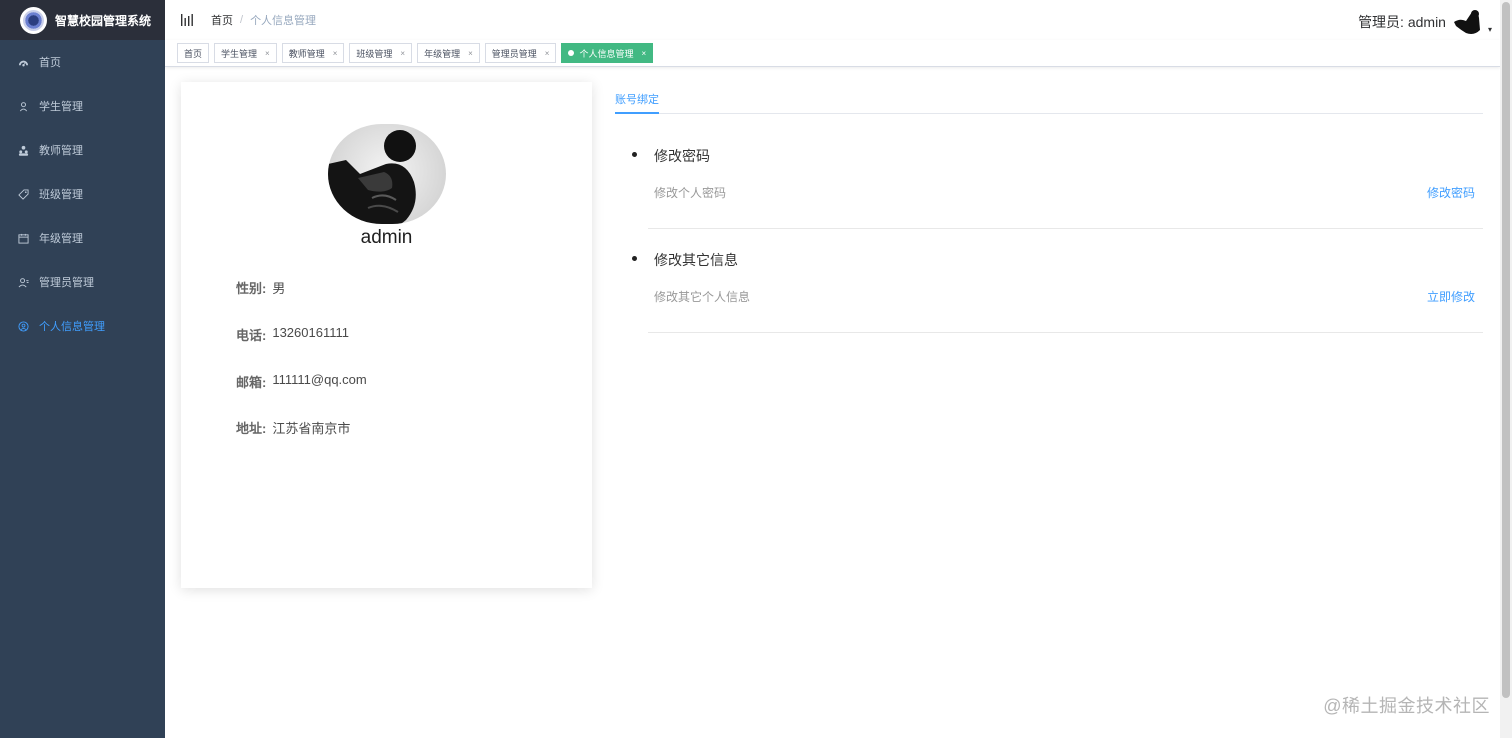 This screenshot has width=1512, height=738. I want to click on tag-label: 年级管理, so click(442, 53).